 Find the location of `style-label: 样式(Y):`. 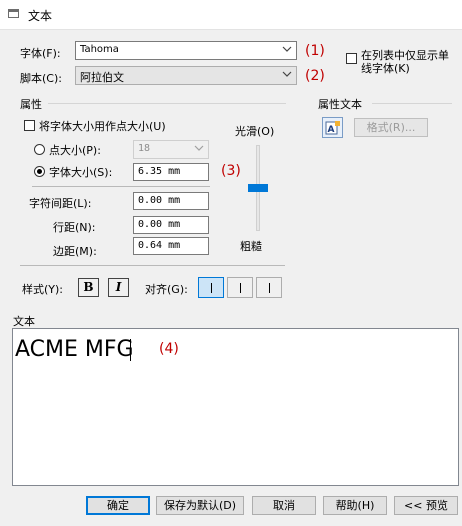

style-label: 样式(Y): is located at coordinates (43, 289).